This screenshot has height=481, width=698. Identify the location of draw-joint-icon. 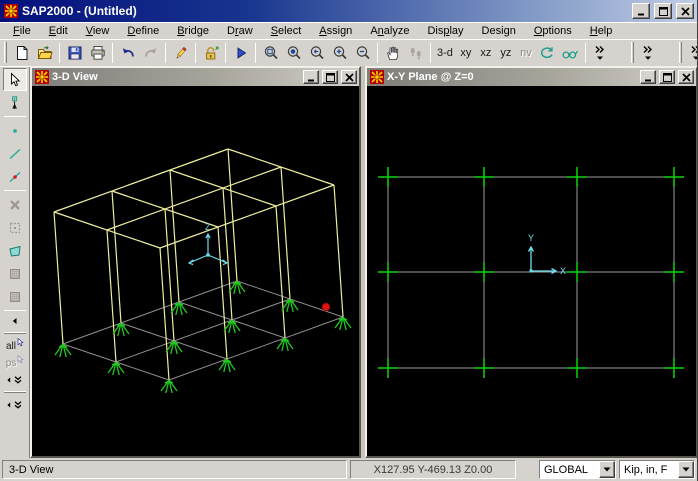
(15, 130).